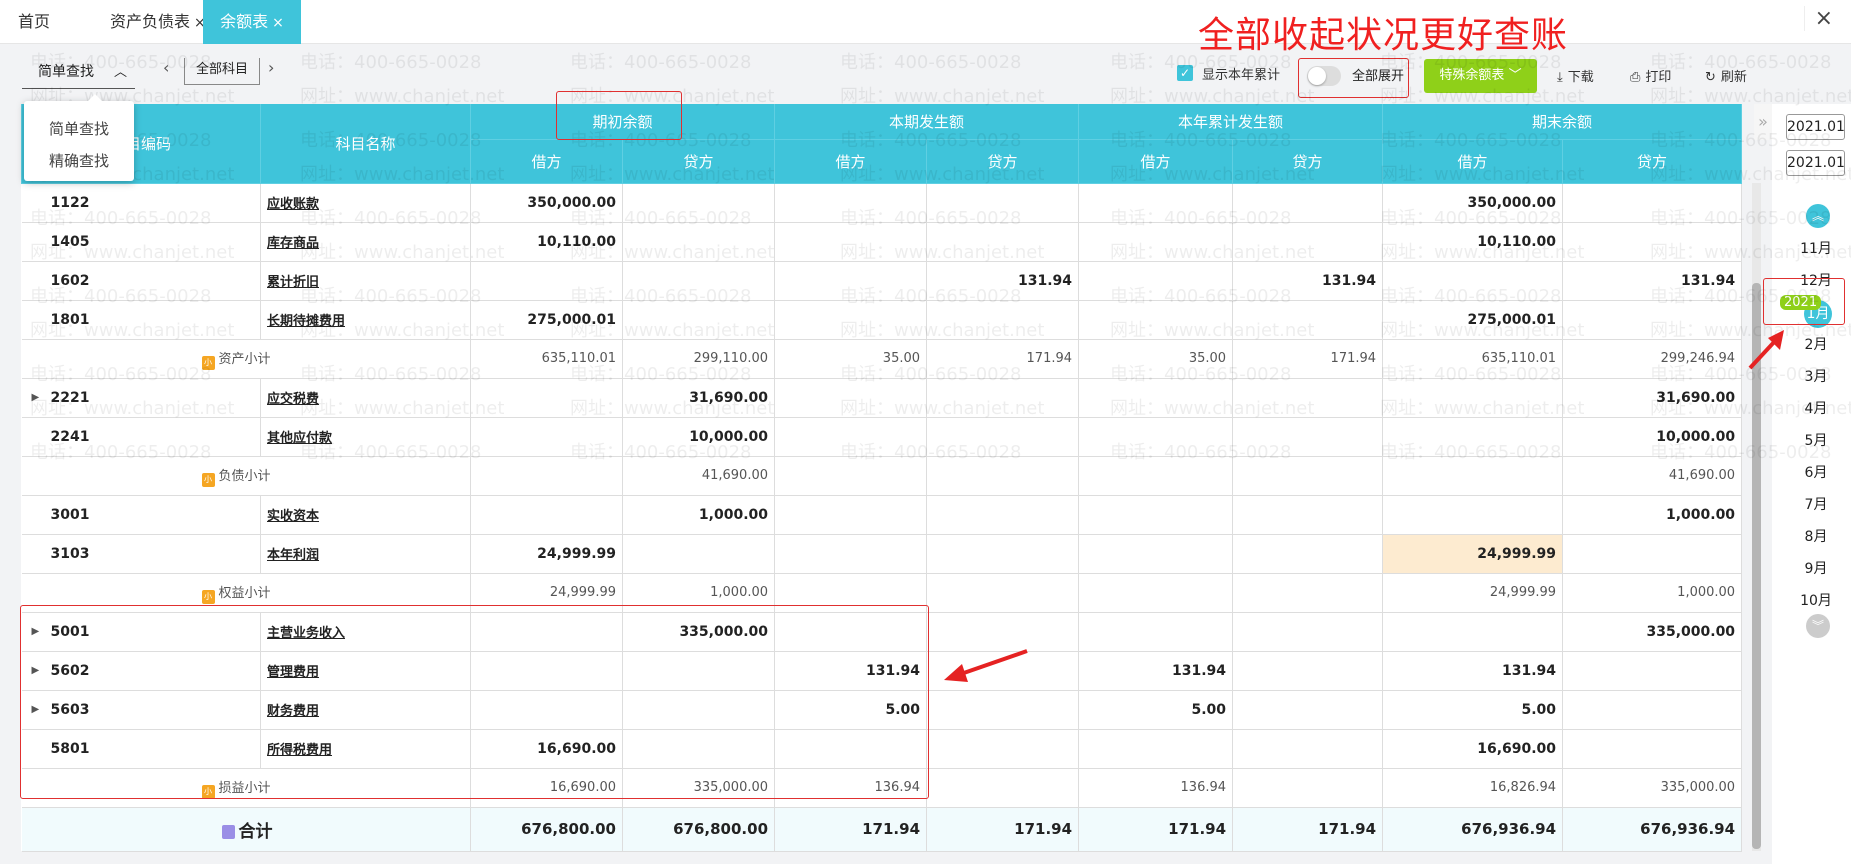  Describe the element at coordinates (278, 23) in the screenshot. I see `close-icon: ×` at that location.